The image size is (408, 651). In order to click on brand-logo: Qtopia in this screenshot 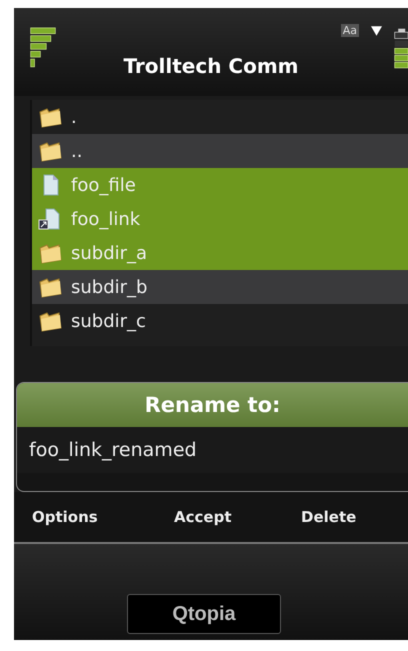, I will do `click(204, 614)`.